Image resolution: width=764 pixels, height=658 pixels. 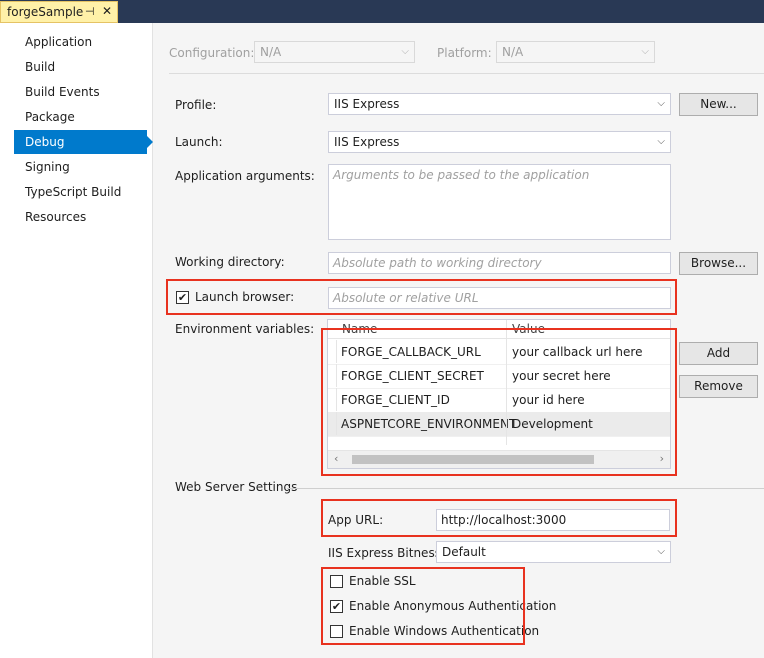 I want to click on enable-anonymous-auth-label: Enable Anonymous Authentication, so click(x=453, y=606).